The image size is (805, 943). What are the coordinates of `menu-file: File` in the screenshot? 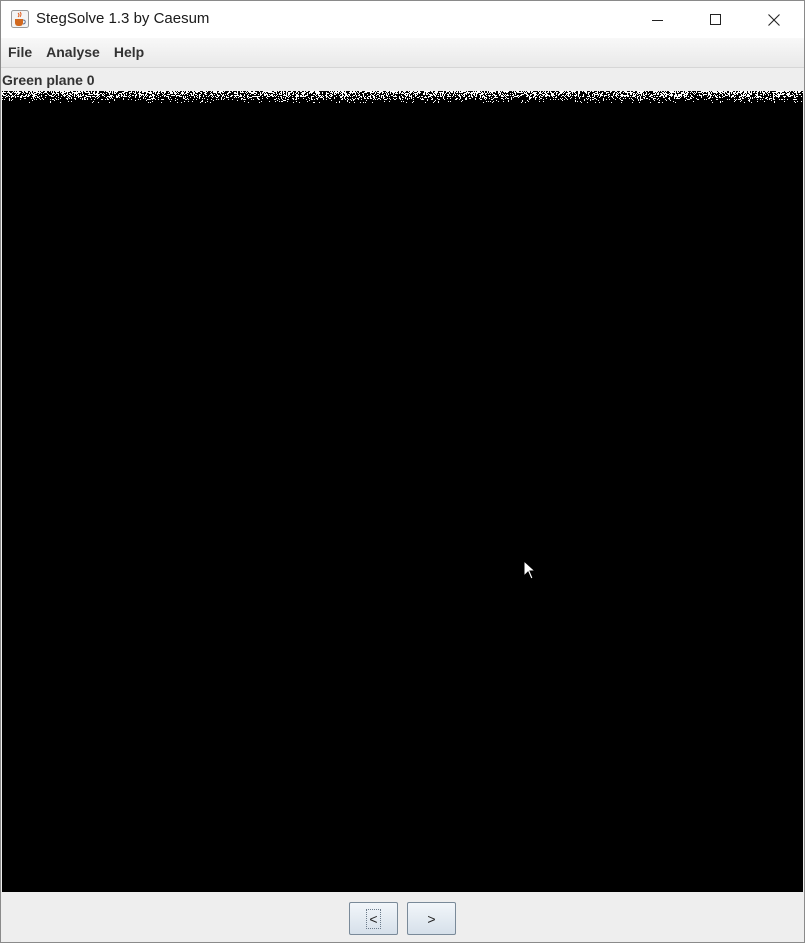 It's located at (20, 52).